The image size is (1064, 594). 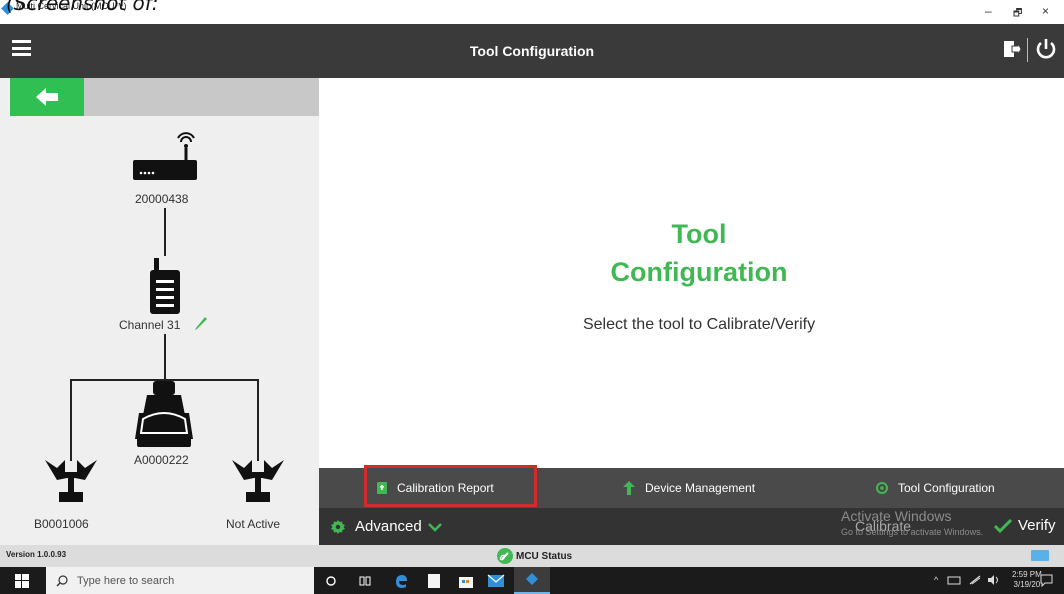 What do you see at coordinates (165, 157) in the screenshot?
I see `router-icon` at bounding box center [165, 157].